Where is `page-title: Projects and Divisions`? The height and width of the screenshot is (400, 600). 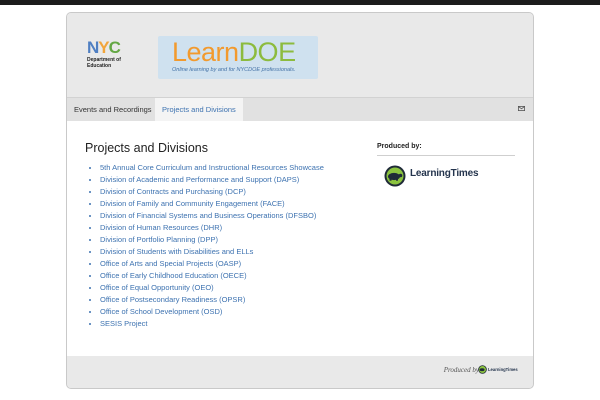
page-title: Projects and Divisions is located at coordinates (146, 148).